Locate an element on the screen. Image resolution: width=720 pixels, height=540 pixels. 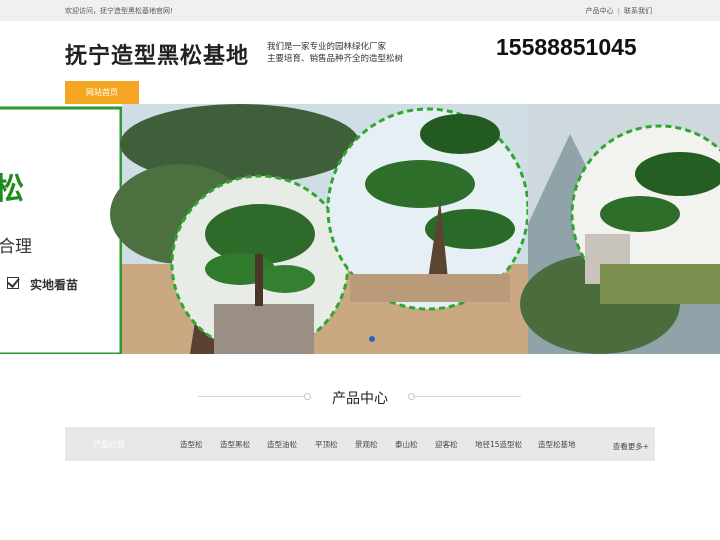
category-link: 造型松基地 is located at coordinates (557, 444).